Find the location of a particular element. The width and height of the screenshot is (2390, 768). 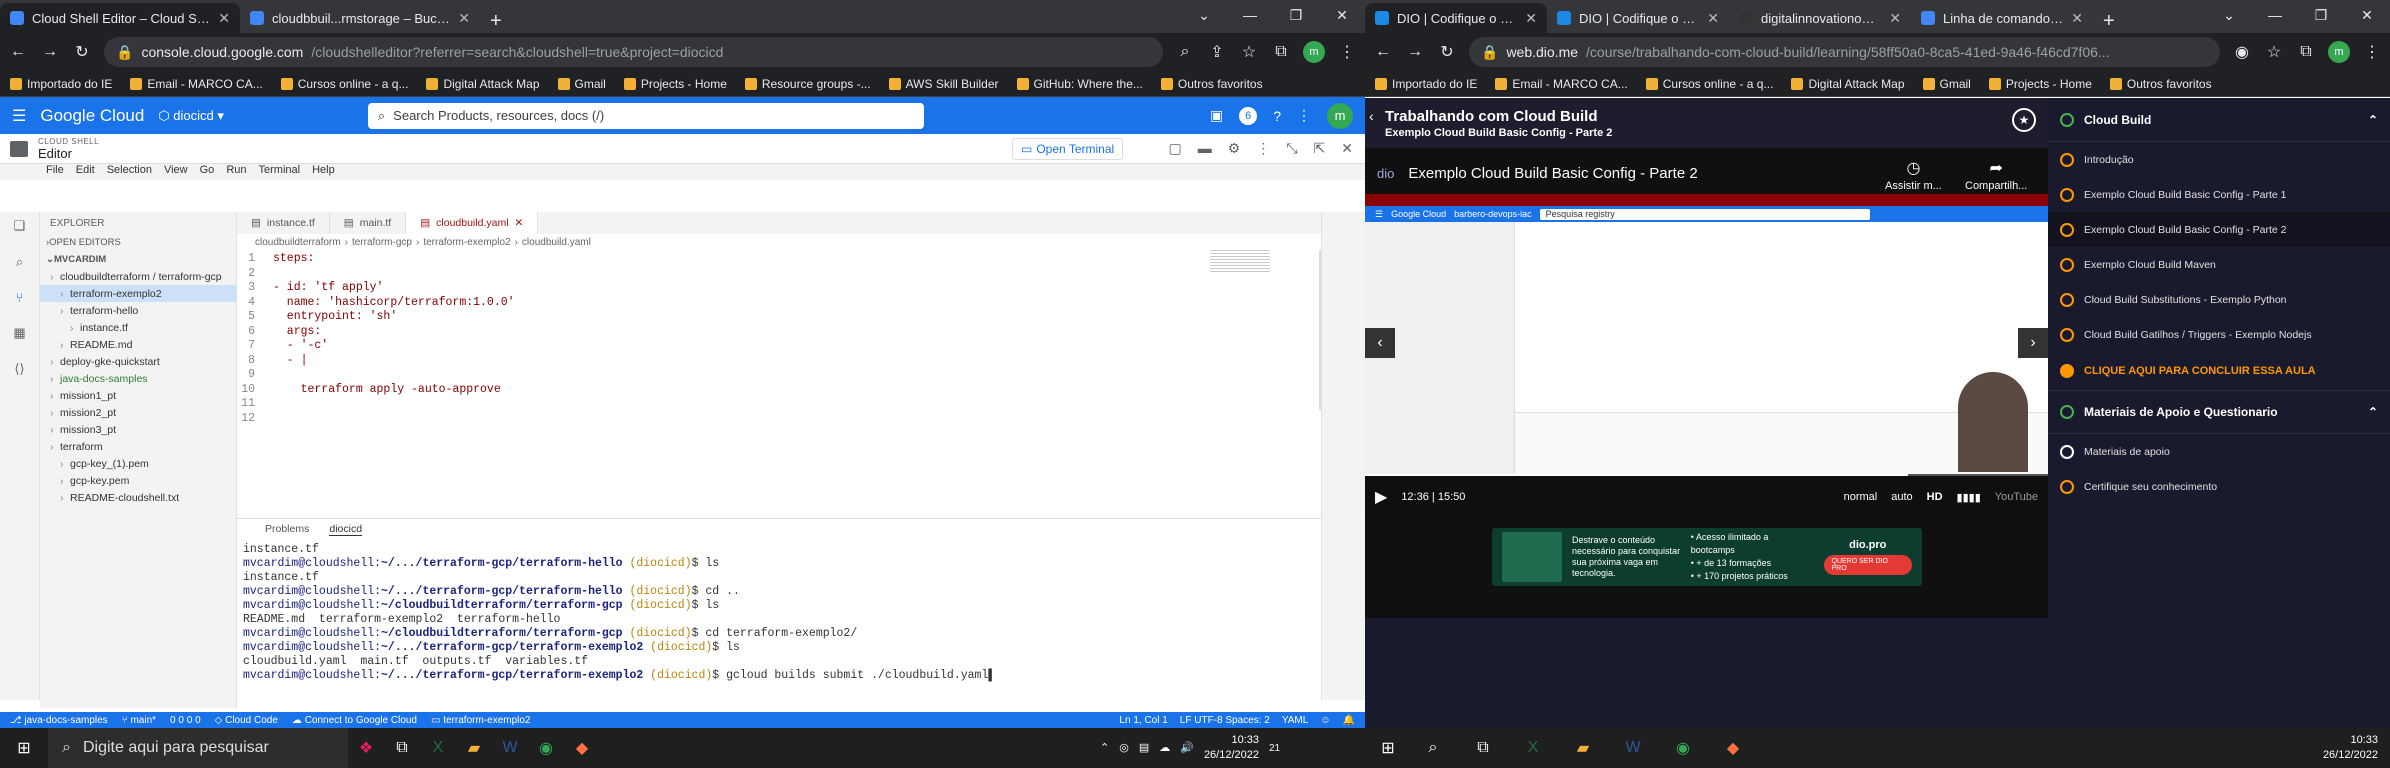

bookmark-item: Digital Attack Map is located at coordinates (1848, 84).